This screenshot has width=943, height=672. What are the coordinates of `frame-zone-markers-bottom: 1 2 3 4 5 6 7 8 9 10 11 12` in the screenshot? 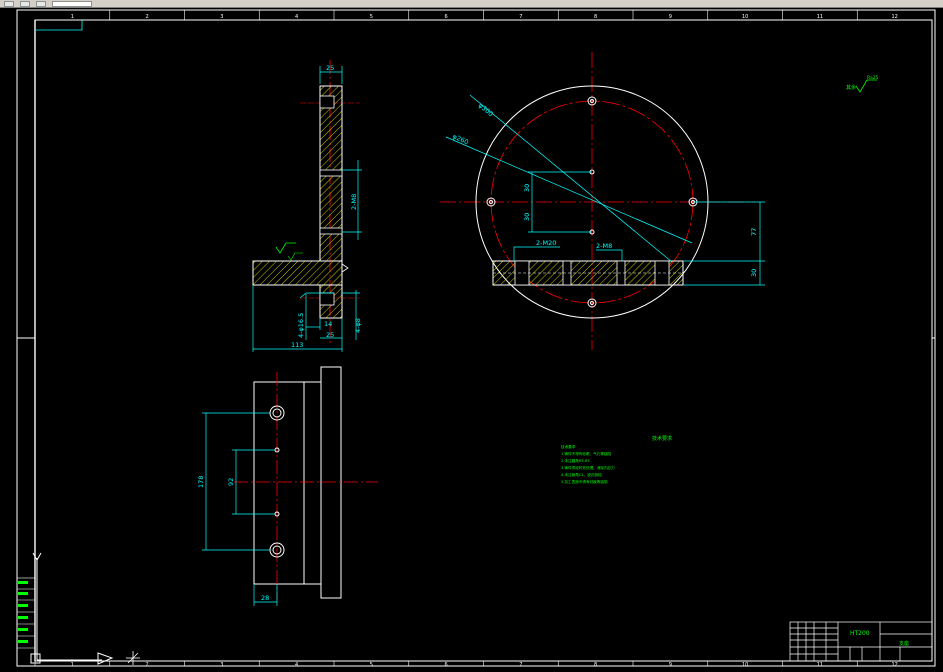 It's located at (484, 664).